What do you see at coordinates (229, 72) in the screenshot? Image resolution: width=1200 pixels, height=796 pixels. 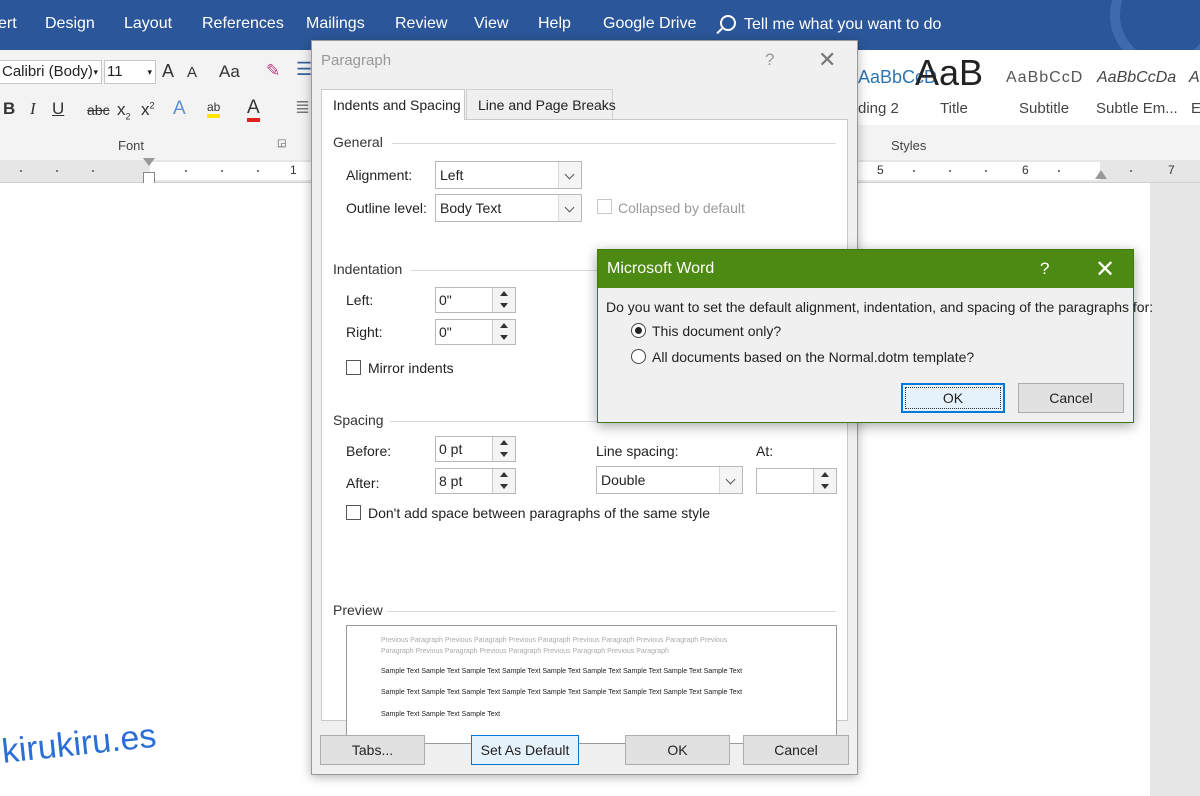 I see `change-case-button: Aa` at bounding box center [229, 72].